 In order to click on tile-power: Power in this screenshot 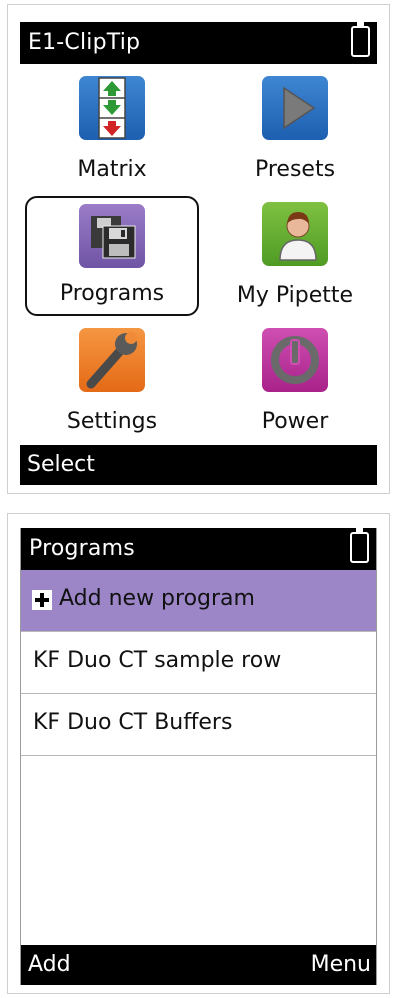, I will do `click(295, 382)`.